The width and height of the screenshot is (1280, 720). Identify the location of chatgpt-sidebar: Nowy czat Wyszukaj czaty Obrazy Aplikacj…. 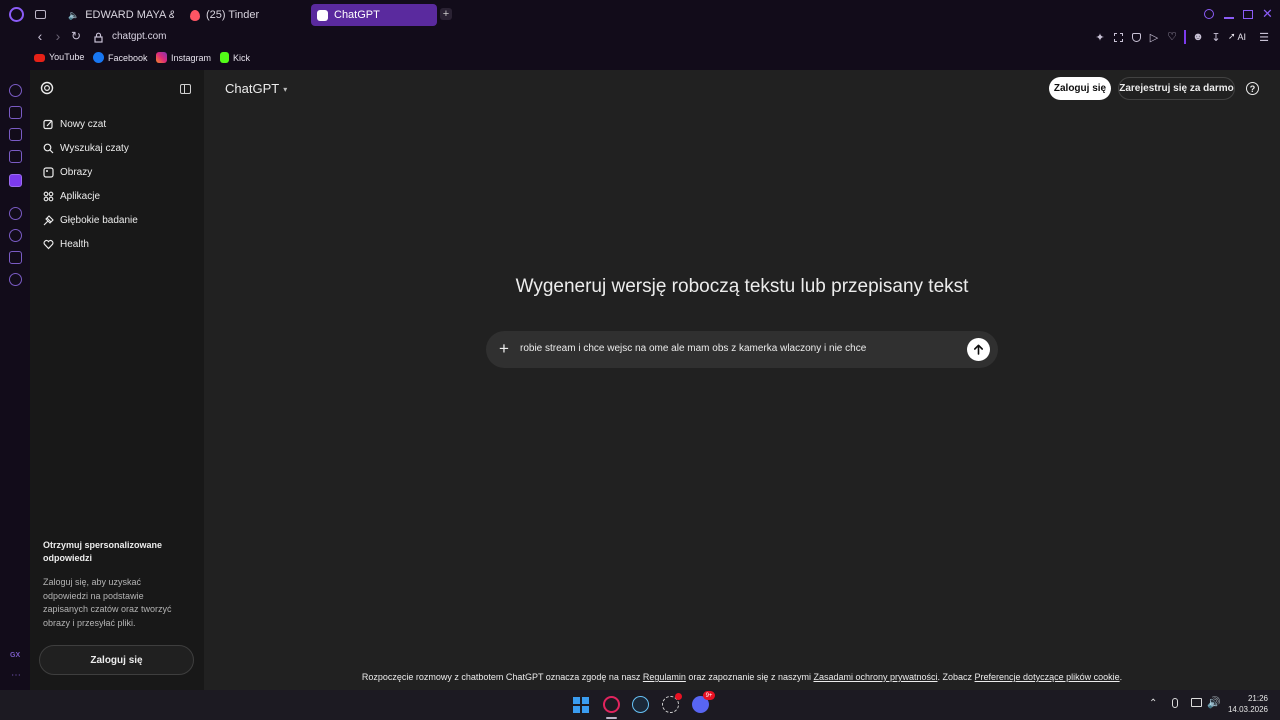
(117, 380).